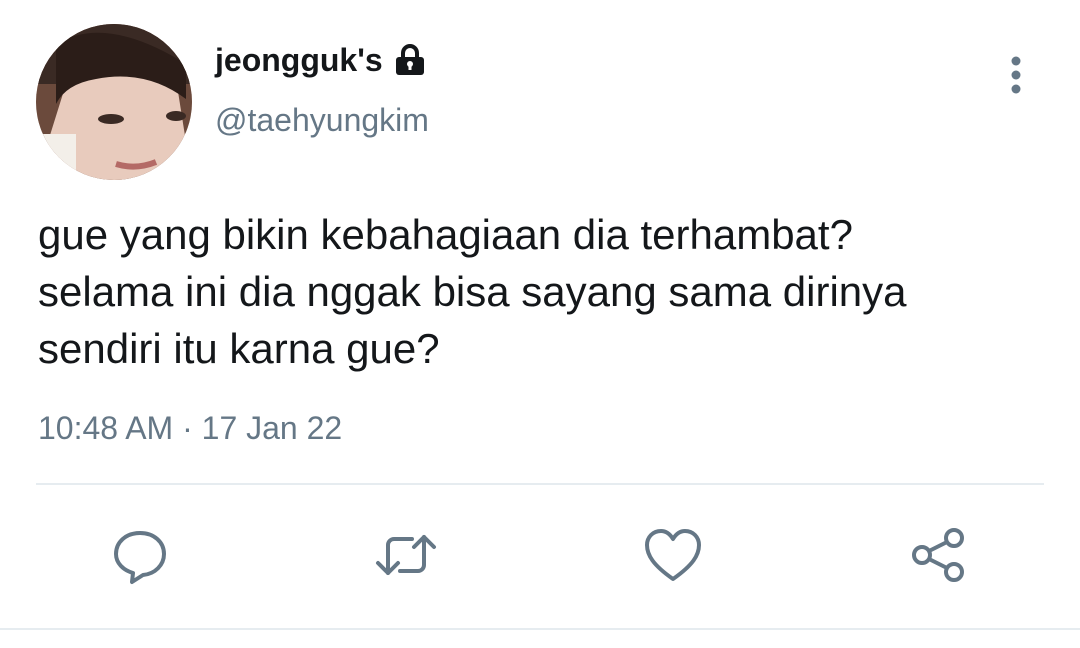 This screenshot has height=648, width=1080. What do you see at coordinates (410, 60) in the screenshot?
I see `lock-icon` at bounding box center [410, 60].